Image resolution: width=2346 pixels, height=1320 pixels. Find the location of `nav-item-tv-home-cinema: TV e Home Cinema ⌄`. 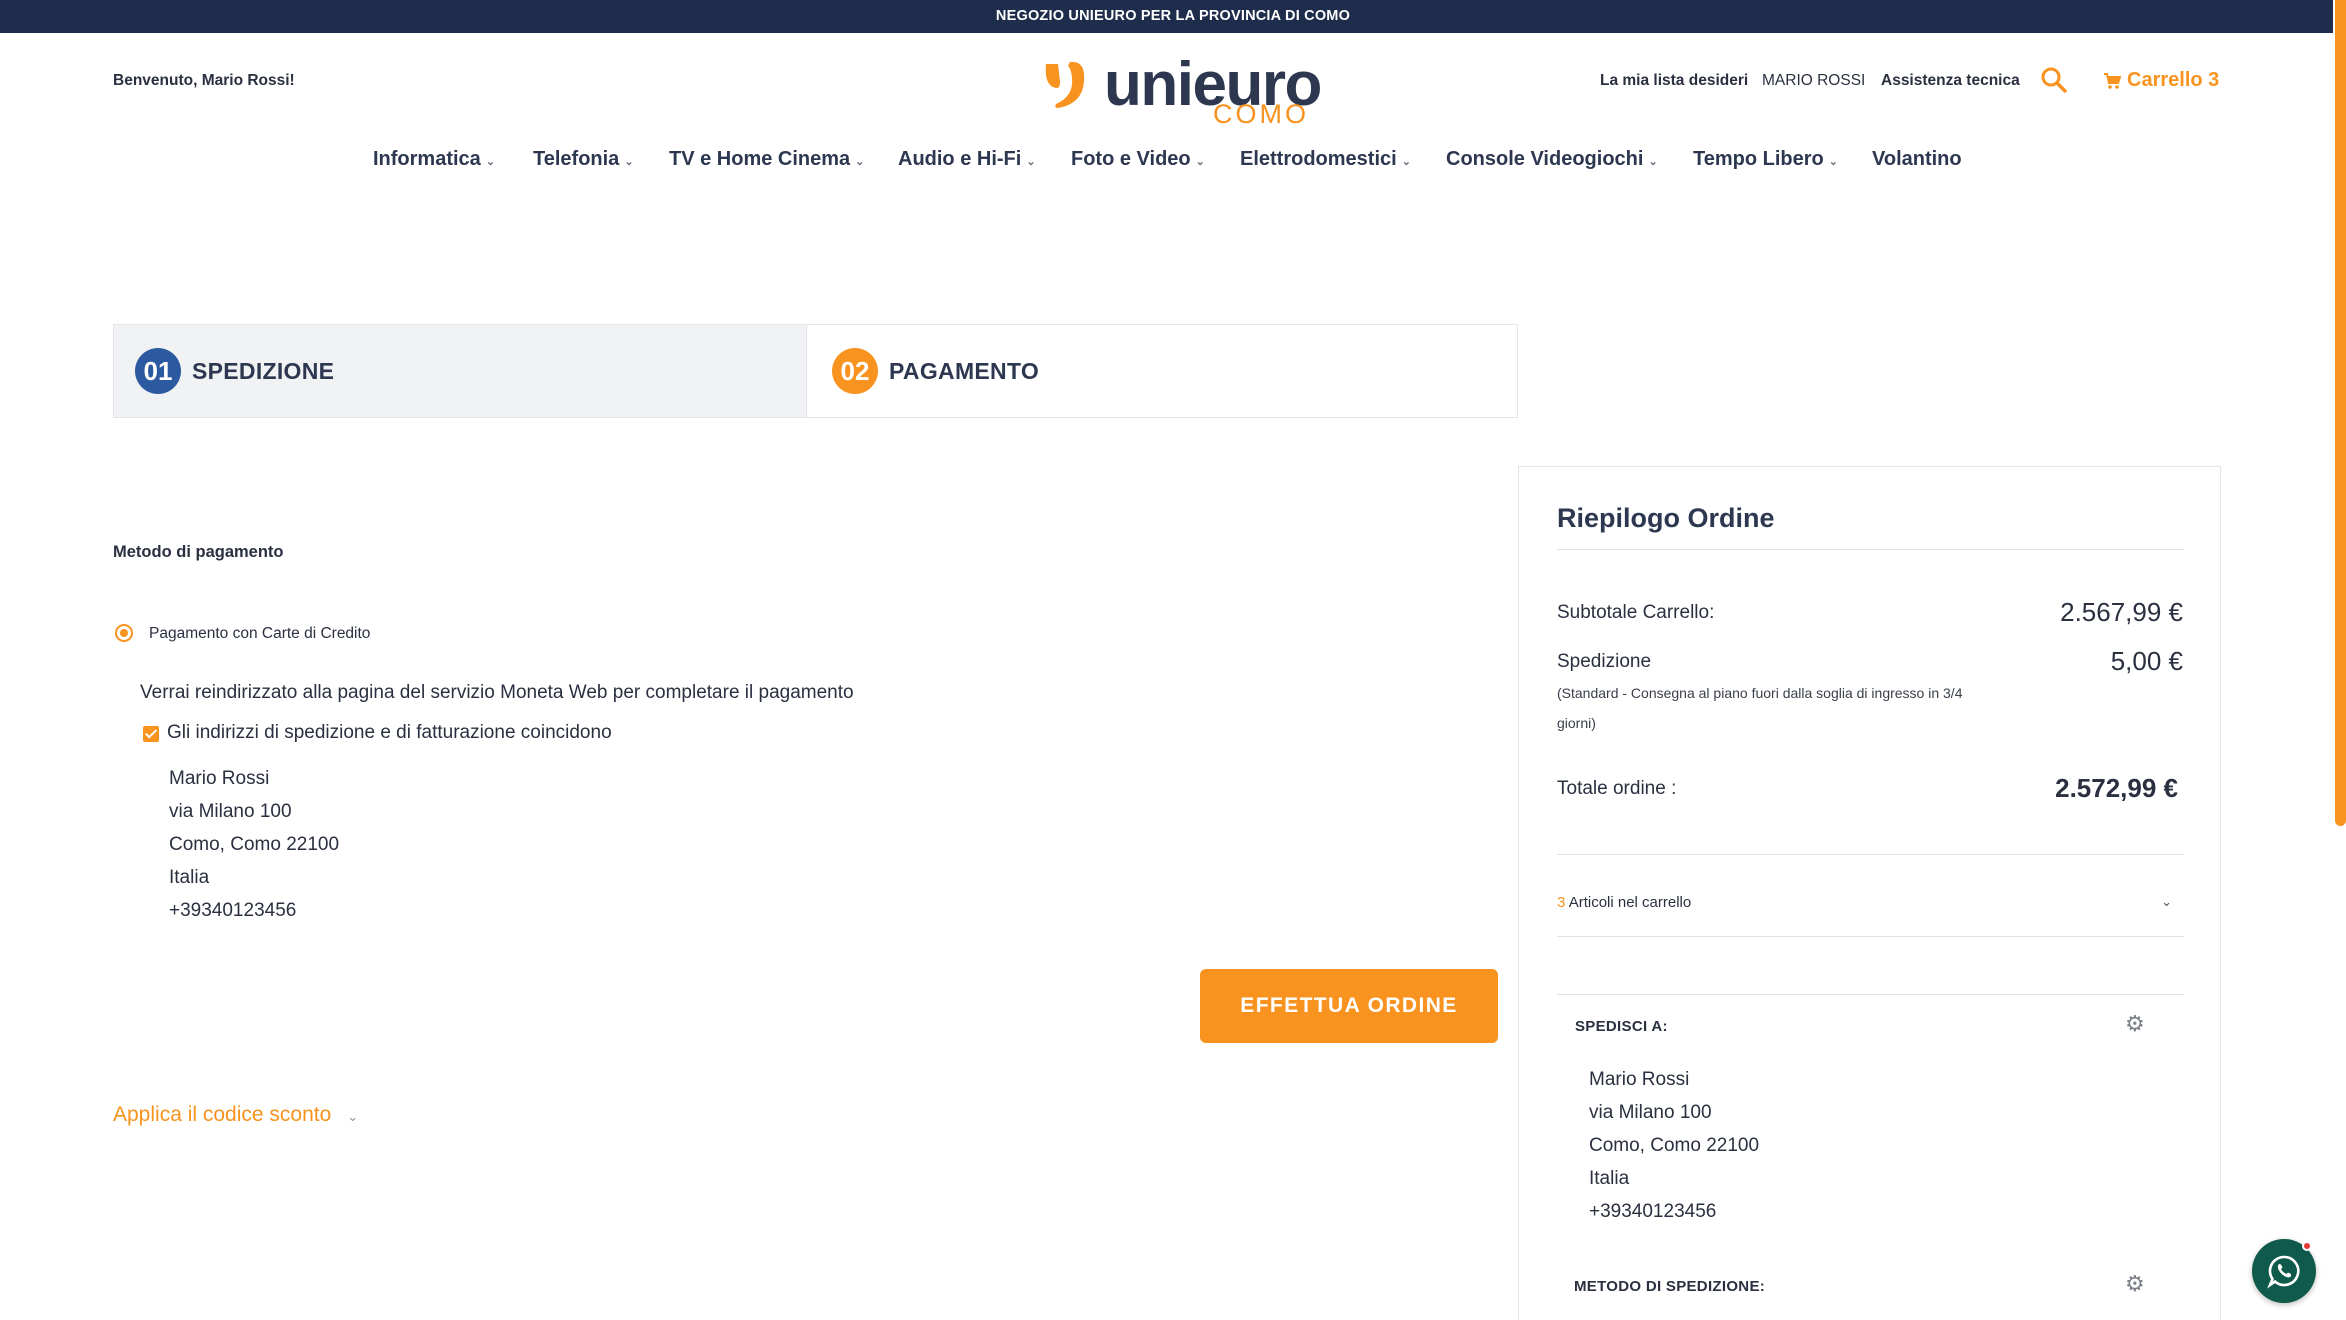

nav-item-tv-home-cinema: TV e Home Cinema ⌄ is located at coordinates (766, 159).